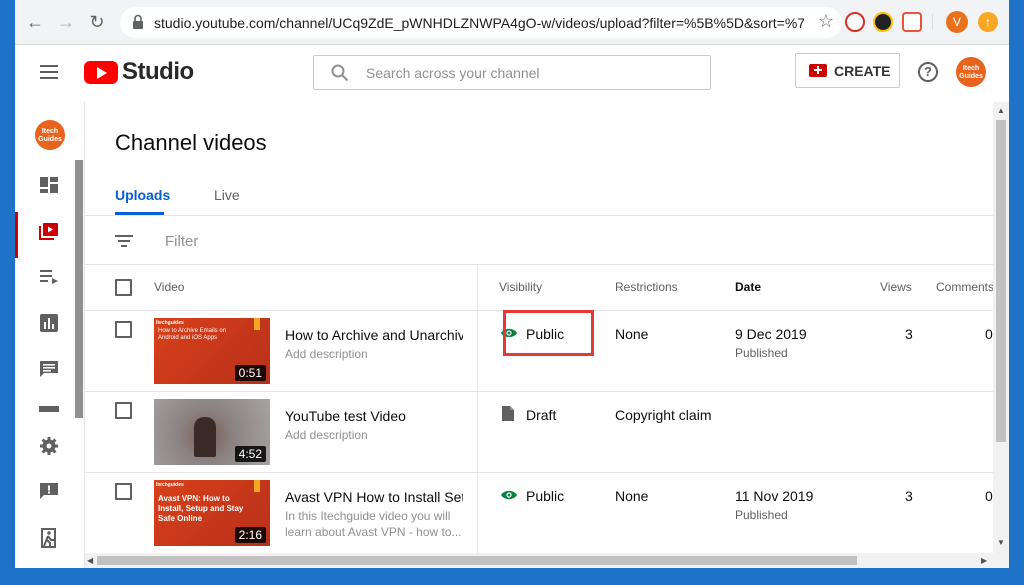 The image size is (1024, 585). I want to click on comments-value: 0, so click(989, 334).